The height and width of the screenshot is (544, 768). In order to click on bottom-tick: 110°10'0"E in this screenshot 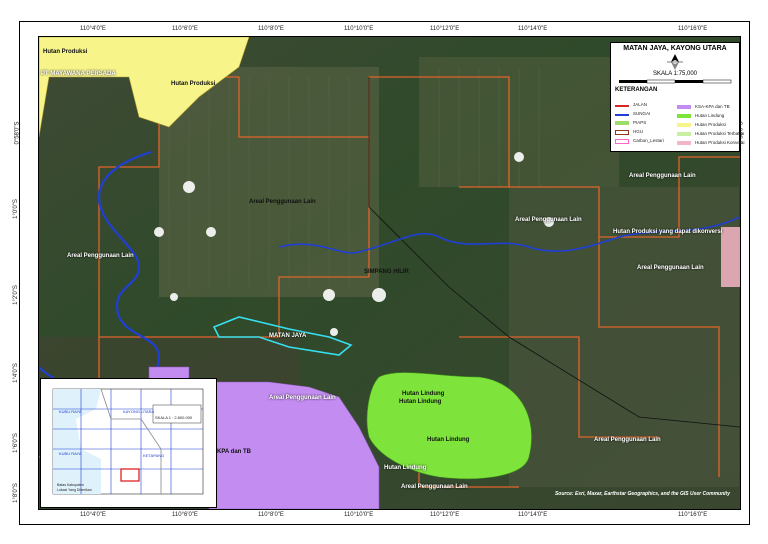, I will do `click(359, 515)`.